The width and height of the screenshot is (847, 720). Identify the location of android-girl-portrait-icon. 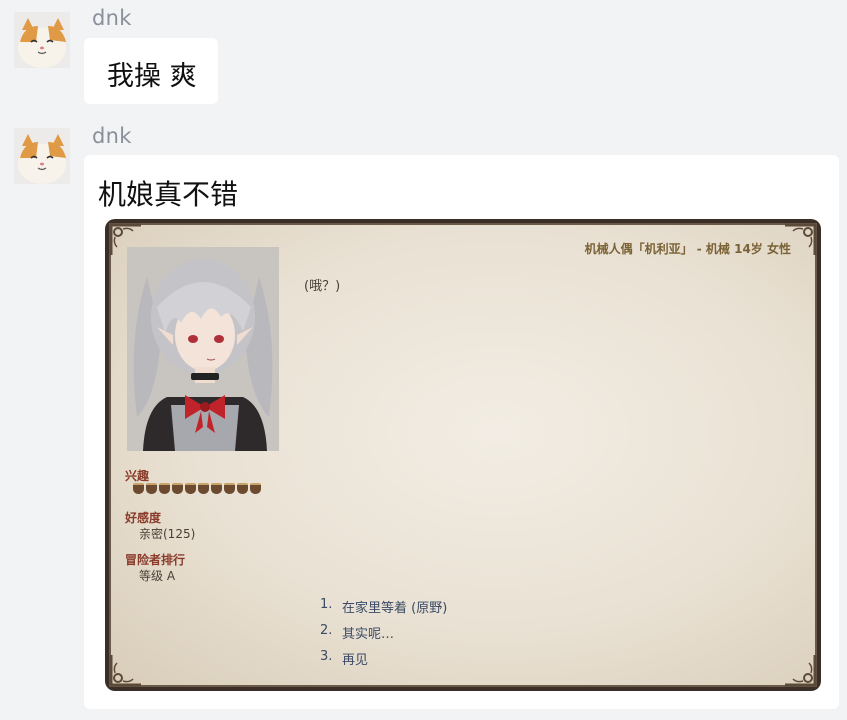
(203, 349).